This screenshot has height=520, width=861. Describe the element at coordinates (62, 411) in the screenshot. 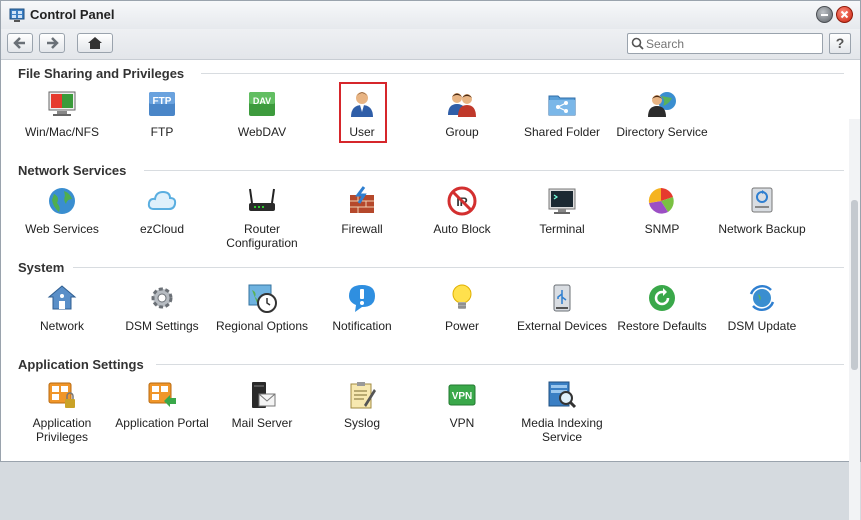

I see `item-application-privileges: Application Privileges` at that location.